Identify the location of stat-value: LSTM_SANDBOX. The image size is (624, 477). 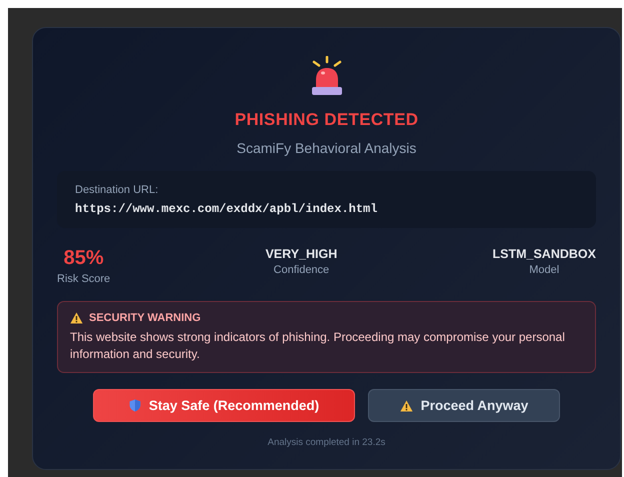
(544, 254).